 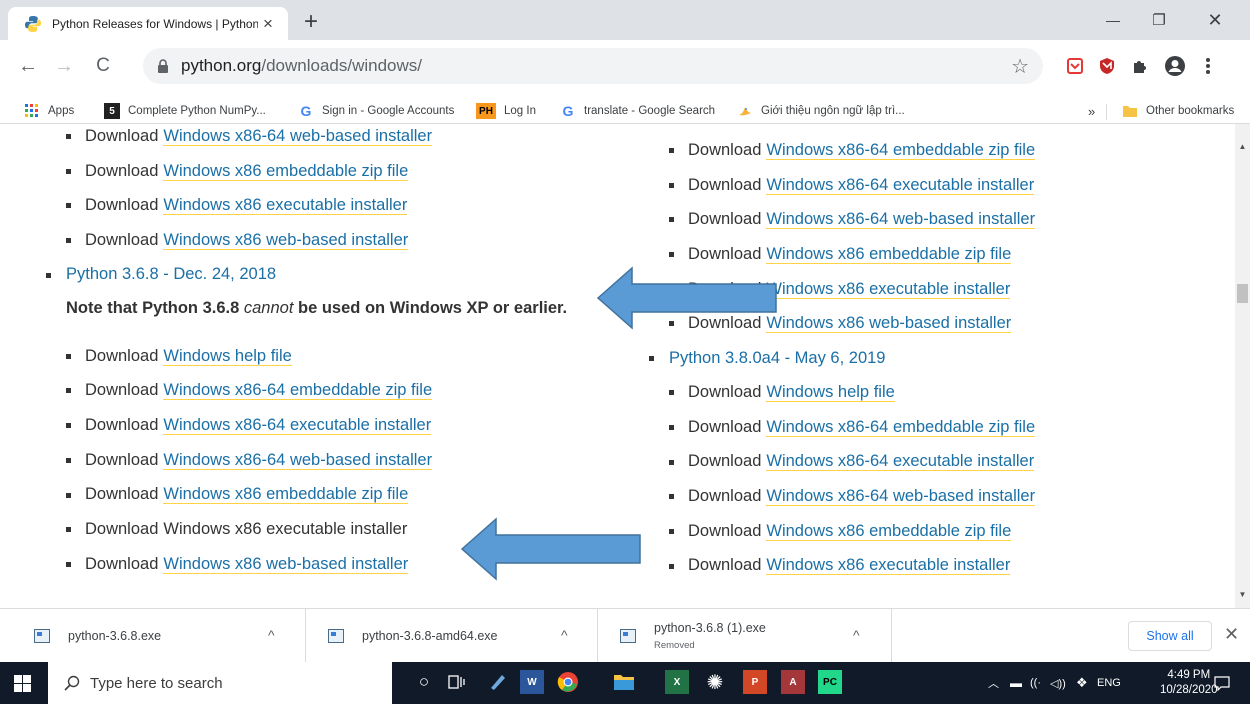 I want to click on restore-button: ❐, so click(x=1159, y=20).